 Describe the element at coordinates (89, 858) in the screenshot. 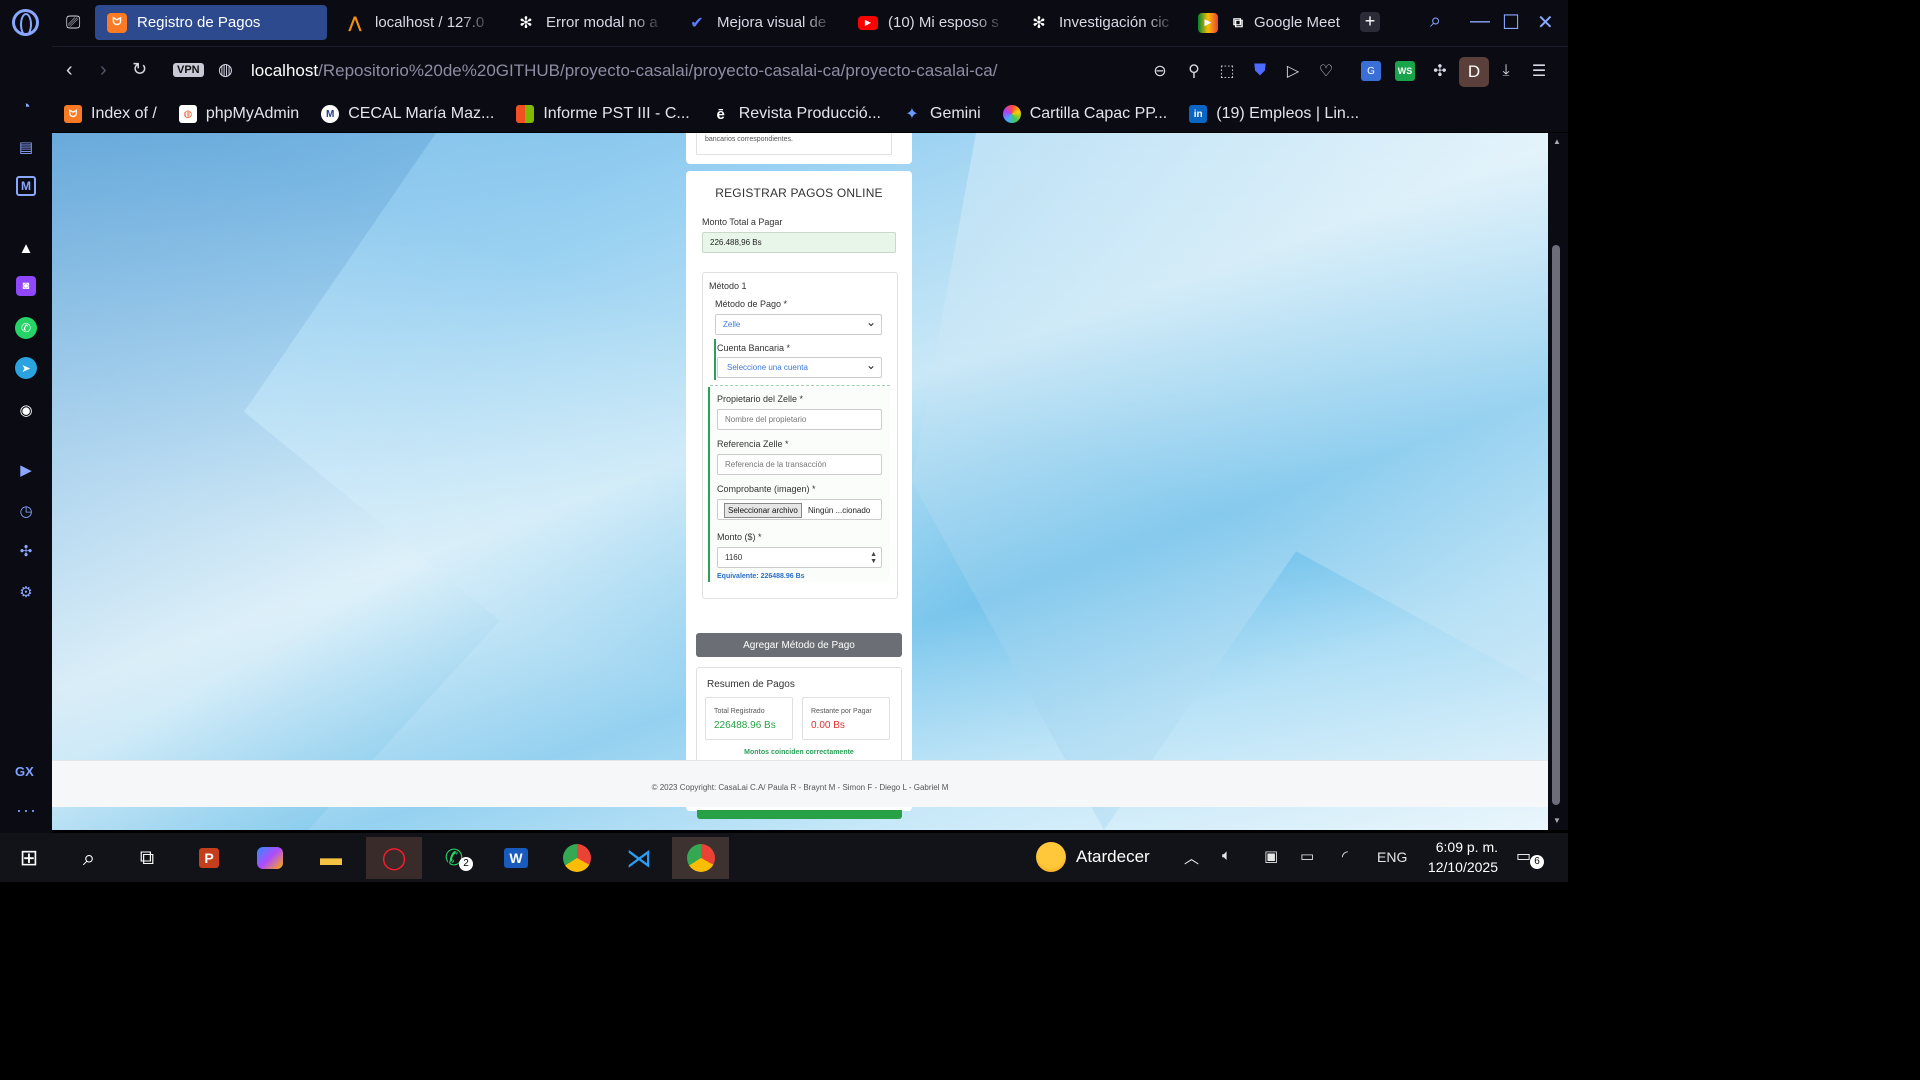

I see `search-icon: ⌕` at that location.